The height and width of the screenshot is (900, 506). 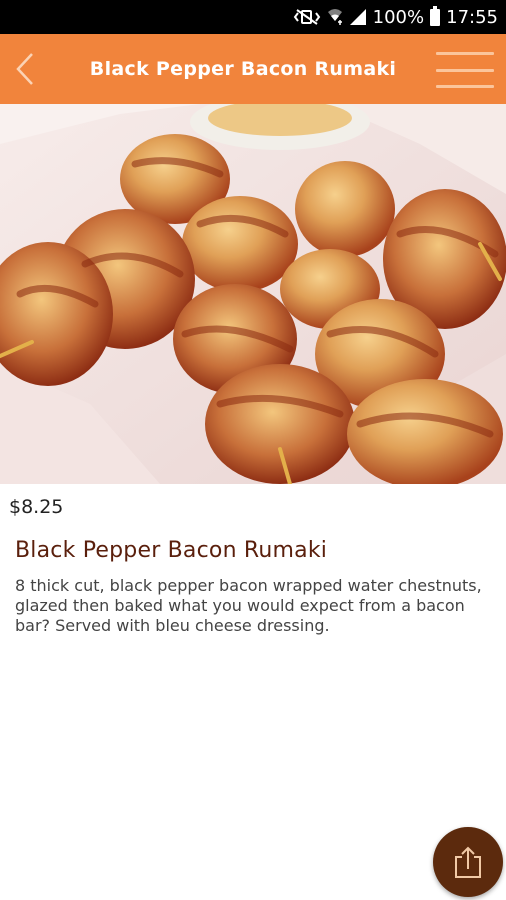 What do you see at coordinates (253, 17) in the screenshot?
I see `status-bar: 100% 17:55` at bounding box center [253, 17].